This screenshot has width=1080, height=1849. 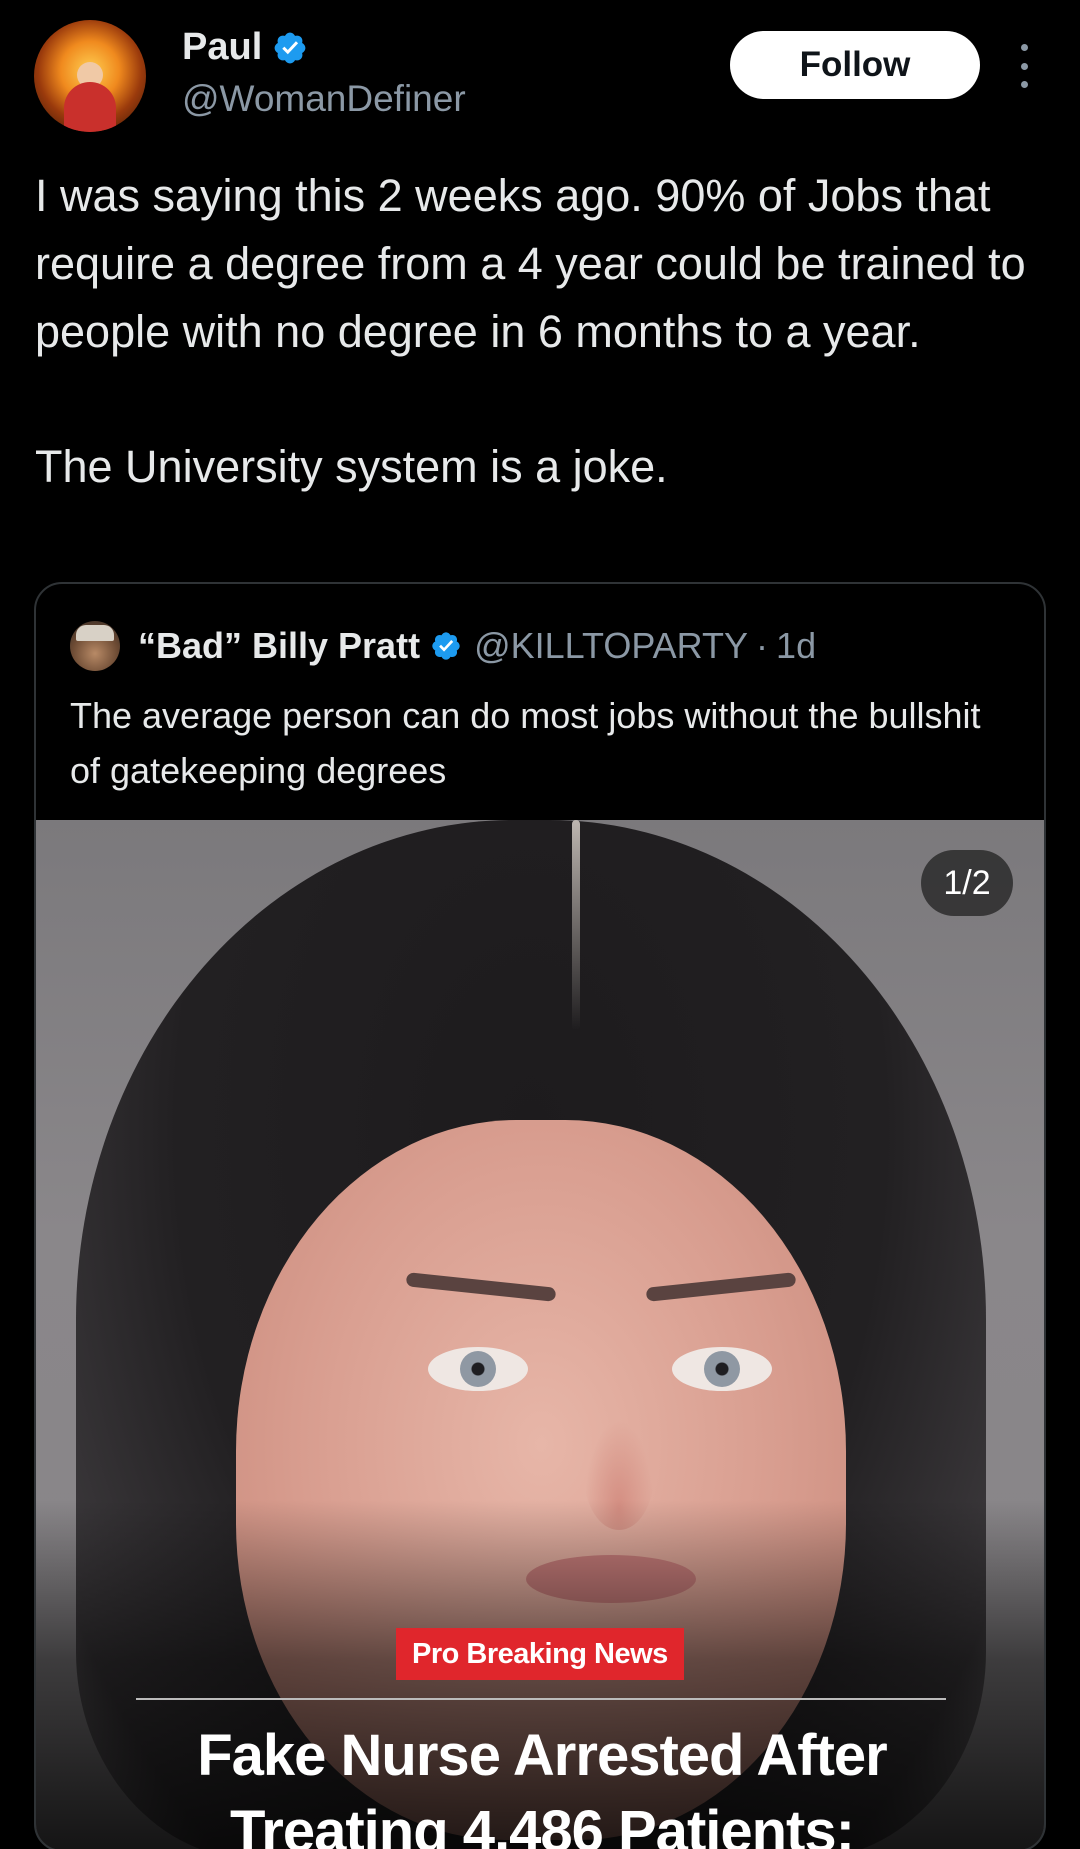 I want to click on quoted-post-time: 1d, so click(x=796, y=645).